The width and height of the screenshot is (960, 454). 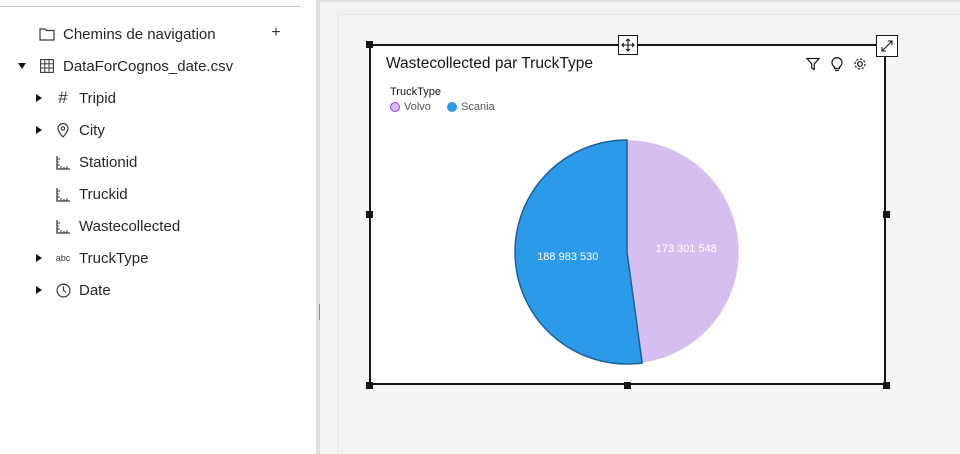 I want to click on add-navigation-path-button: +, so click(x=276, y=33).